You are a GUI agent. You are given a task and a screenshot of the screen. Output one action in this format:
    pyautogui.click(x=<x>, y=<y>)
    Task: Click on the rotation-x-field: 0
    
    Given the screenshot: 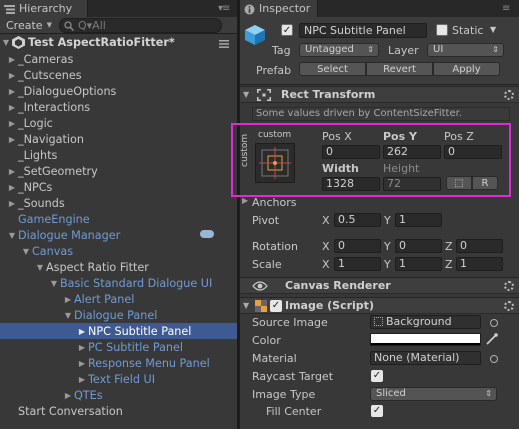 What is the action you would take?
    pyautogui.click(x=357, y=246)
    